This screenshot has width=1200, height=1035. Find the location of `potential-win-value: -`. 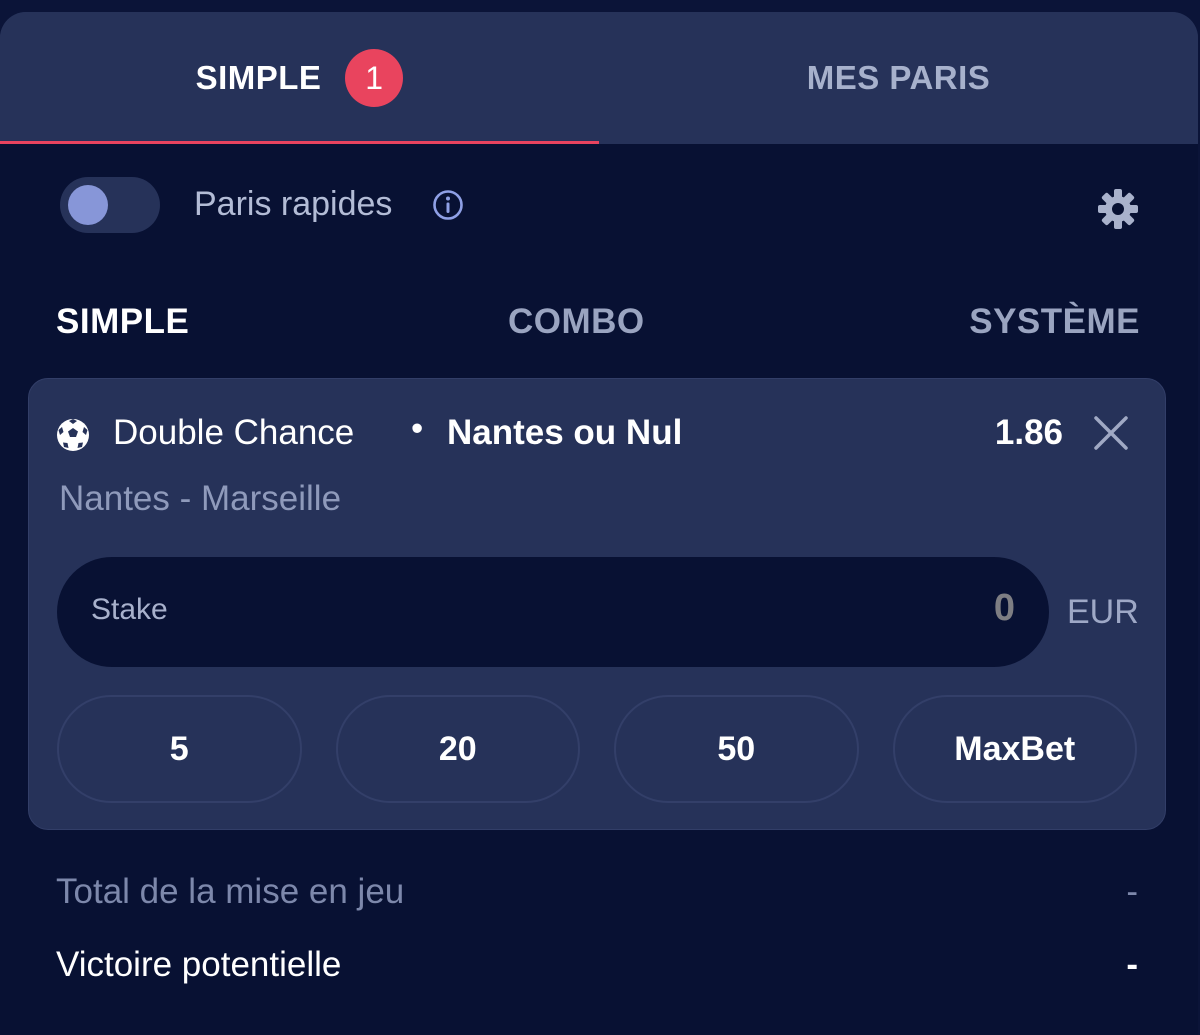

potential-win-value: - is located at coordinates (1132, 964).